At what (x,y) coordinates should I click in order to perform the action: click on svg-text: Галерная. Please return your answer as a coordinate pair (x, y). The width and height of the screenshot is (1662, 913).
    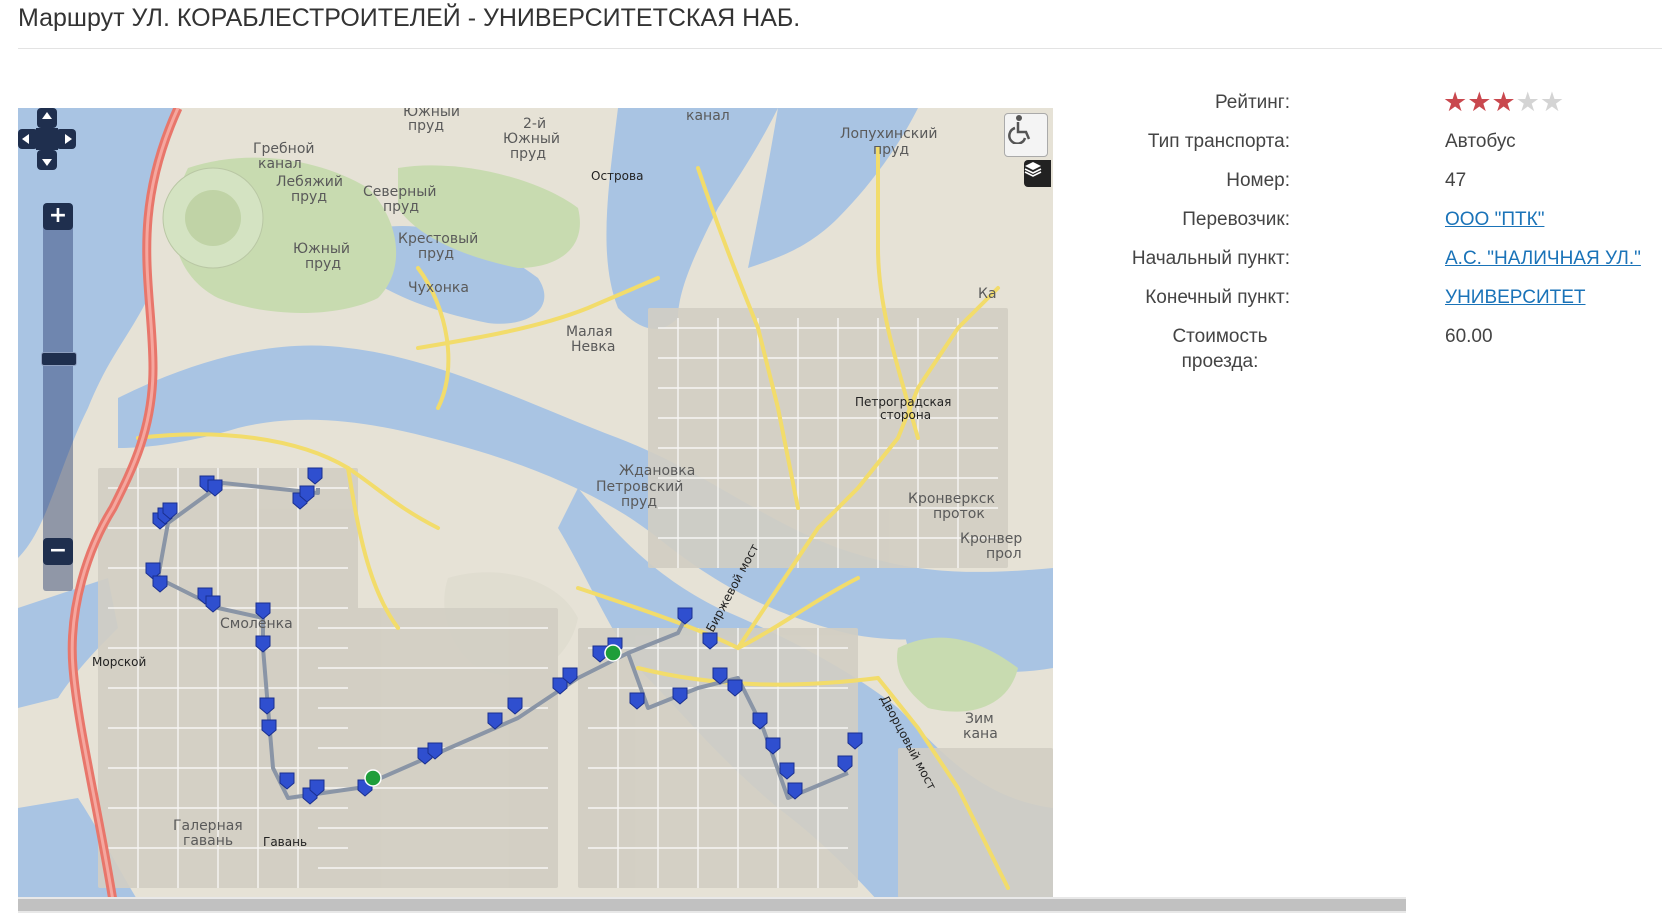
    Looking at the image, I should click on (208, 826).